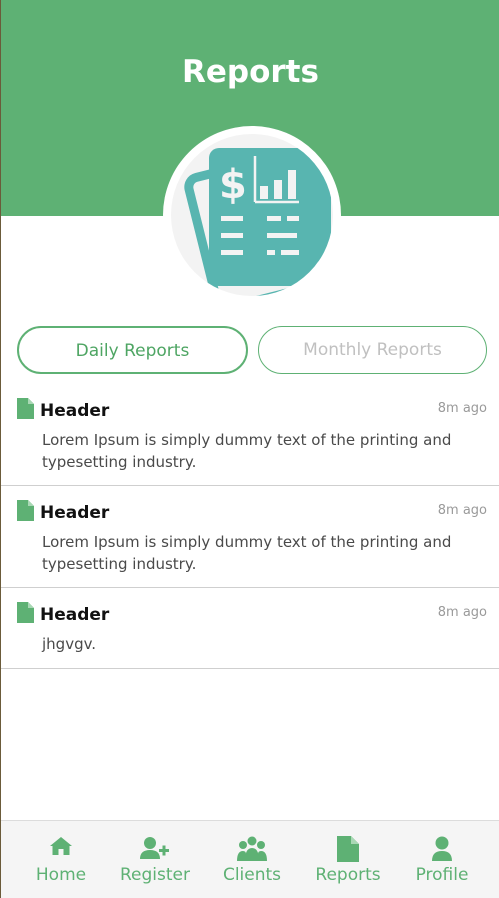 The width and height of the screenshot is (499, 898). What do you see at coordinates (348, 875) in the screenshot?
I see `nav-label: Reports` at bounding box center [348, 875].